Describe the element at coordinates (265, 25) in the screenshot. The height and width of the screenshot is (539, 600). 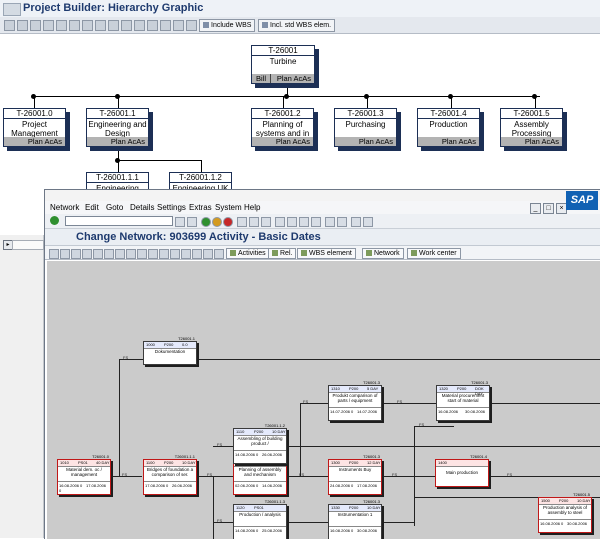
I see `std-wbs-icon` at that location.